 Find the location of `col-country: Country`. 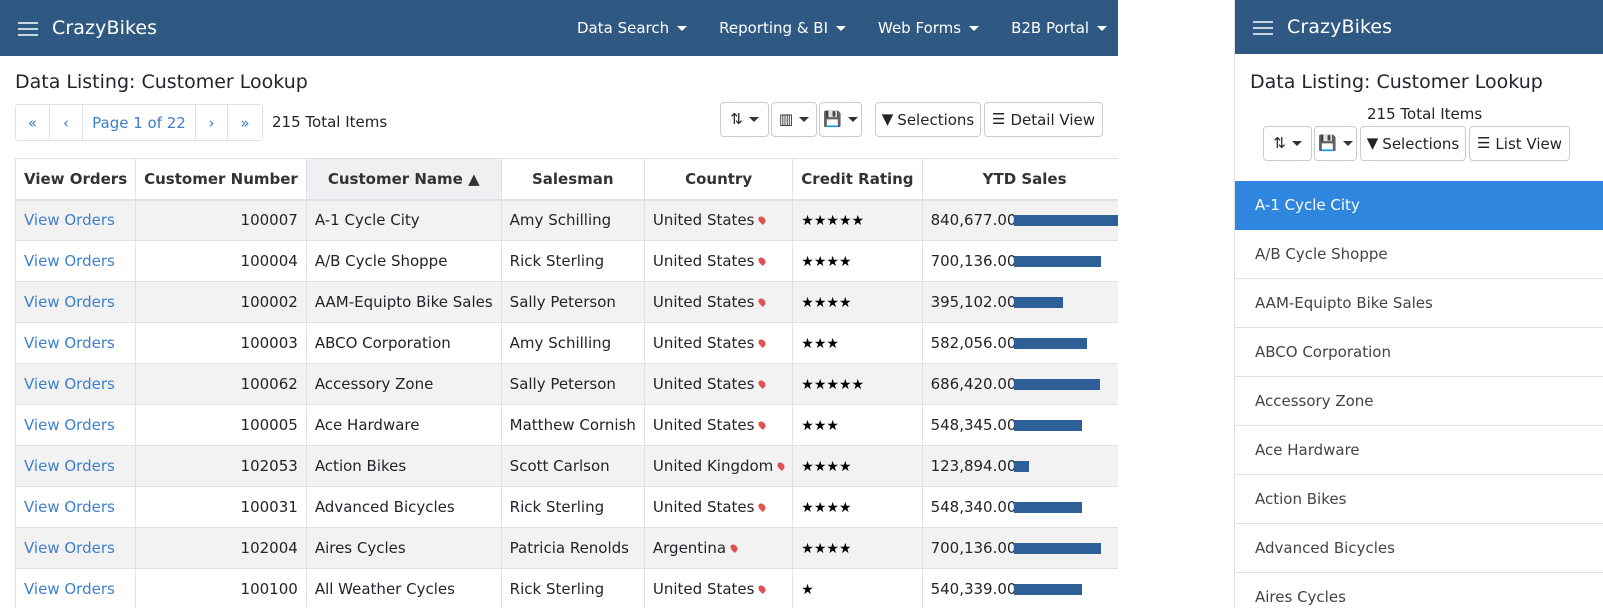

col-country: Country is located at coordinates (718, 179).